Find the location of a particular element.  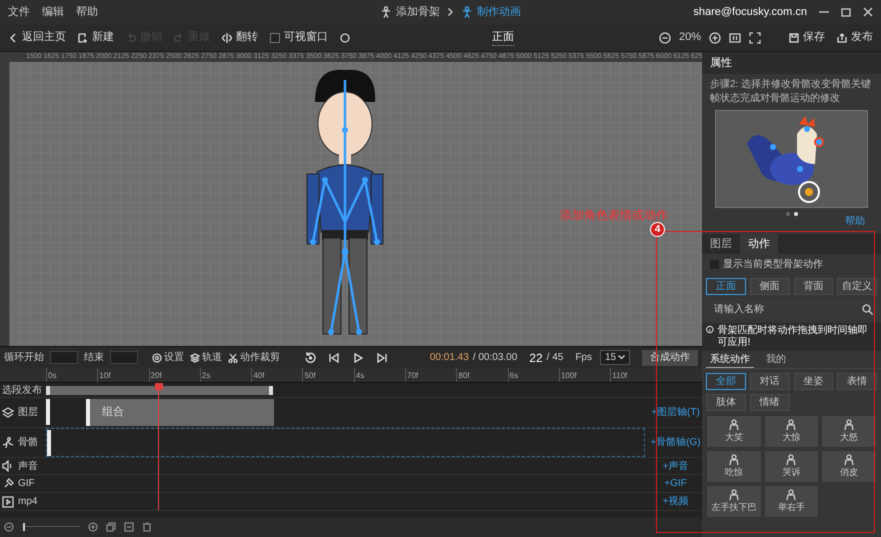

action-tile: 举右手 is located at coordinates (792, 501).